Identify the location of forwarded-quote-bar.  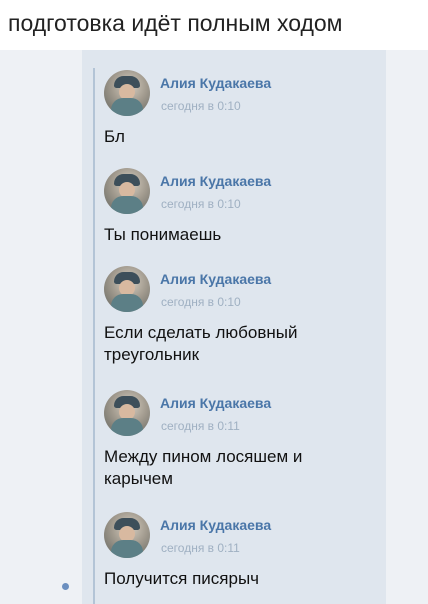
(94, 336).